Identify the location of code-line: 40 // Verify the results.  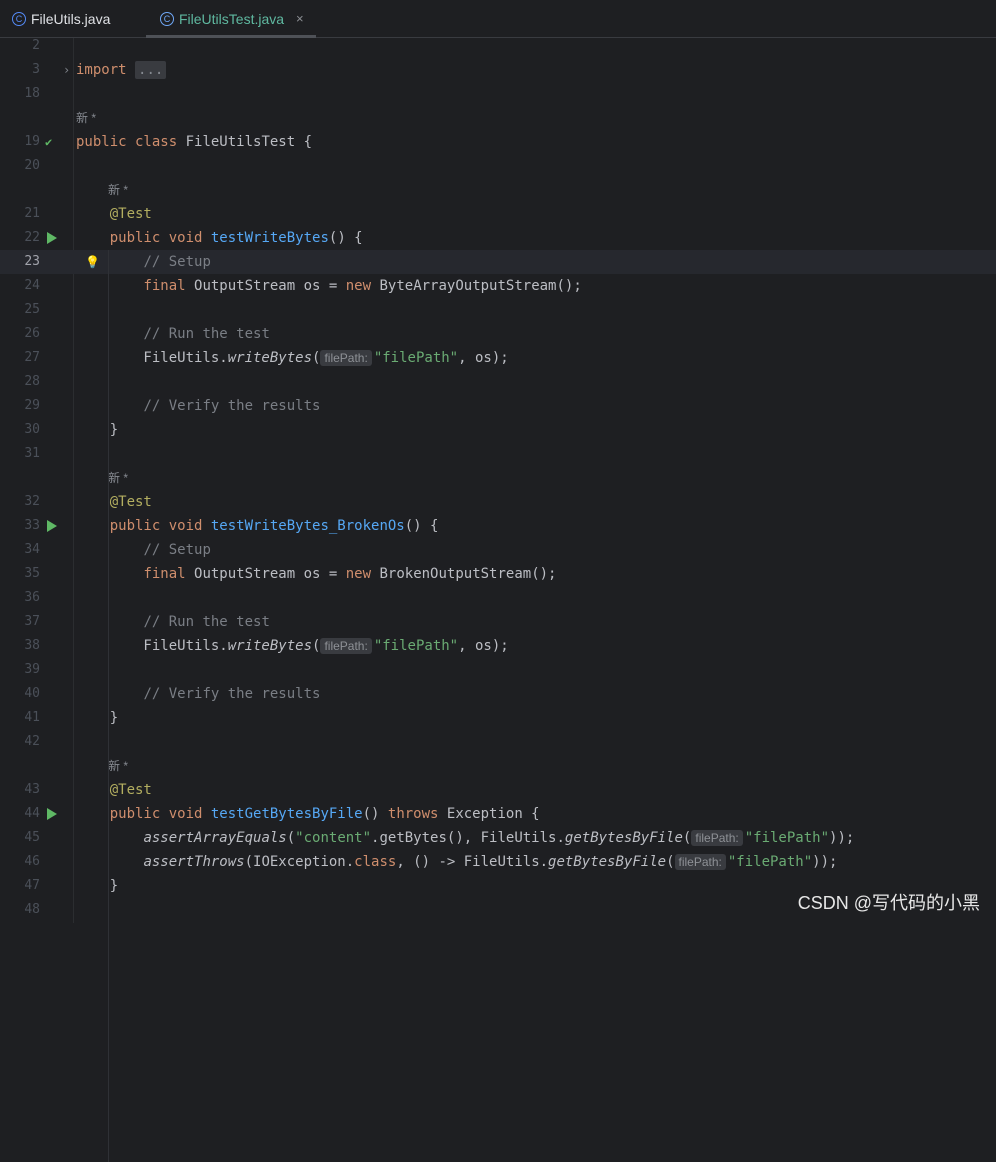
(498, 694).